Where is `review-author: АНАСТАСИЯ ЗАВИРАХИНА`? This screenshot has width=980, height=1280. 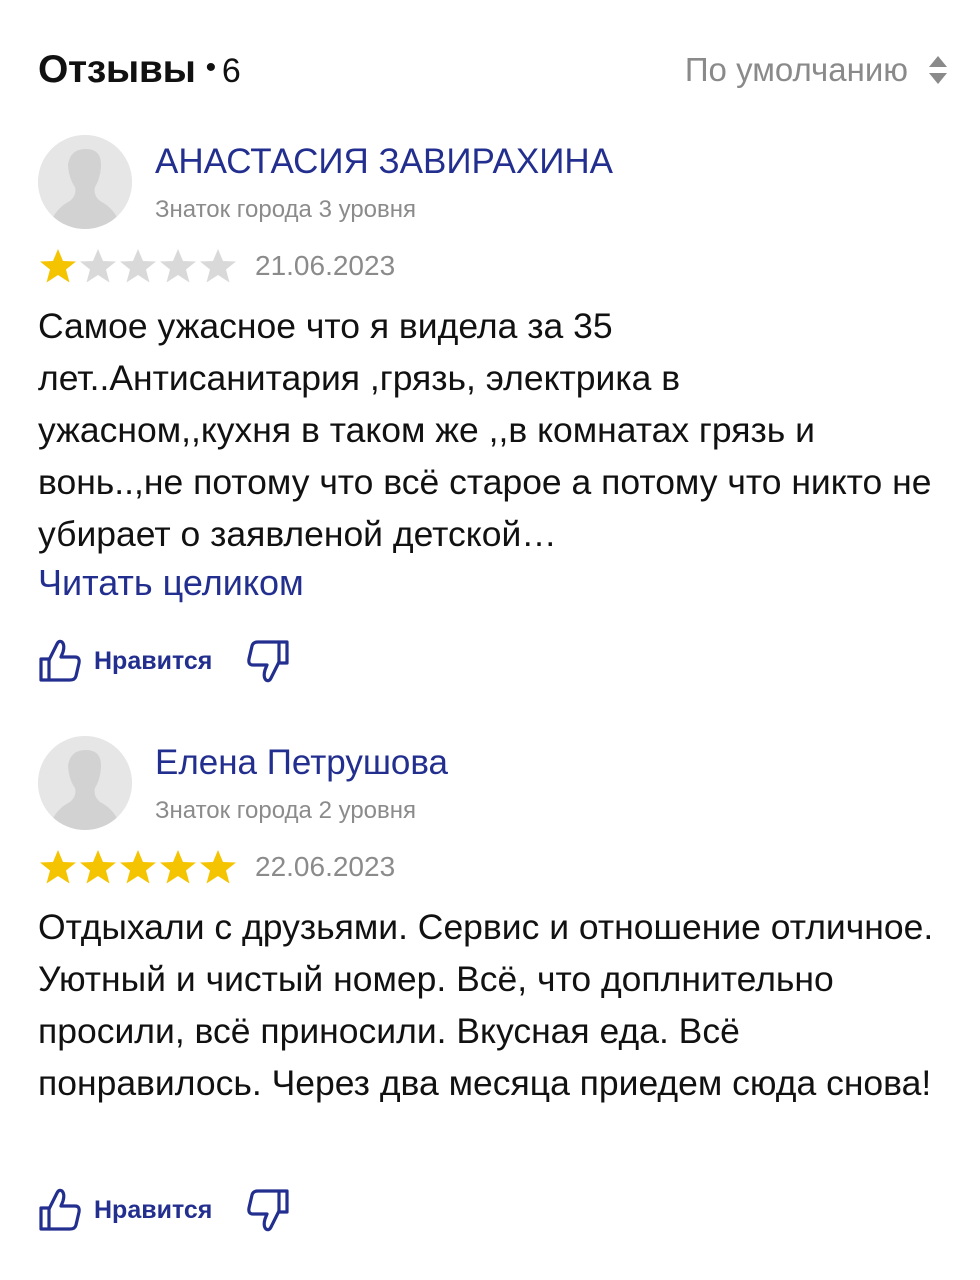
review-author: АНАСТАСИЯ ЗАВИРАХИНА is located at coordinates (384, 162).